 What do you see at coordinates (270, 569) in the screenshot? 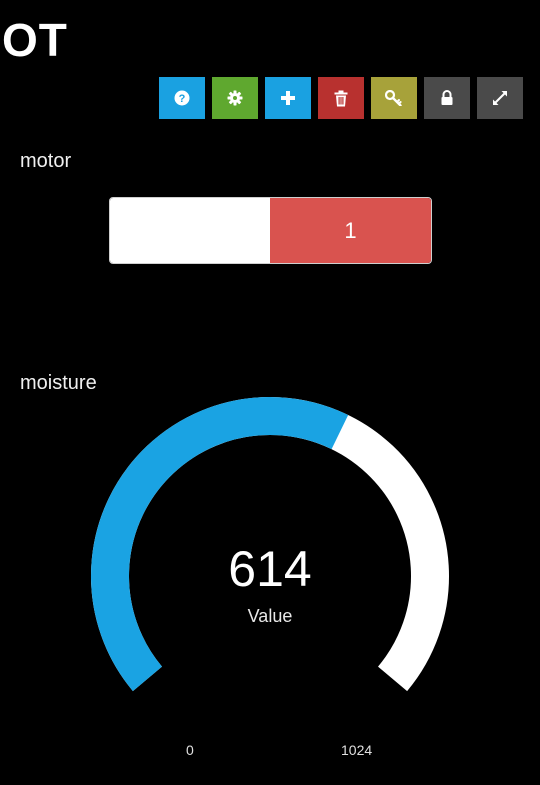
I see `gauge-value: 614` at bounding box center [270, 569].